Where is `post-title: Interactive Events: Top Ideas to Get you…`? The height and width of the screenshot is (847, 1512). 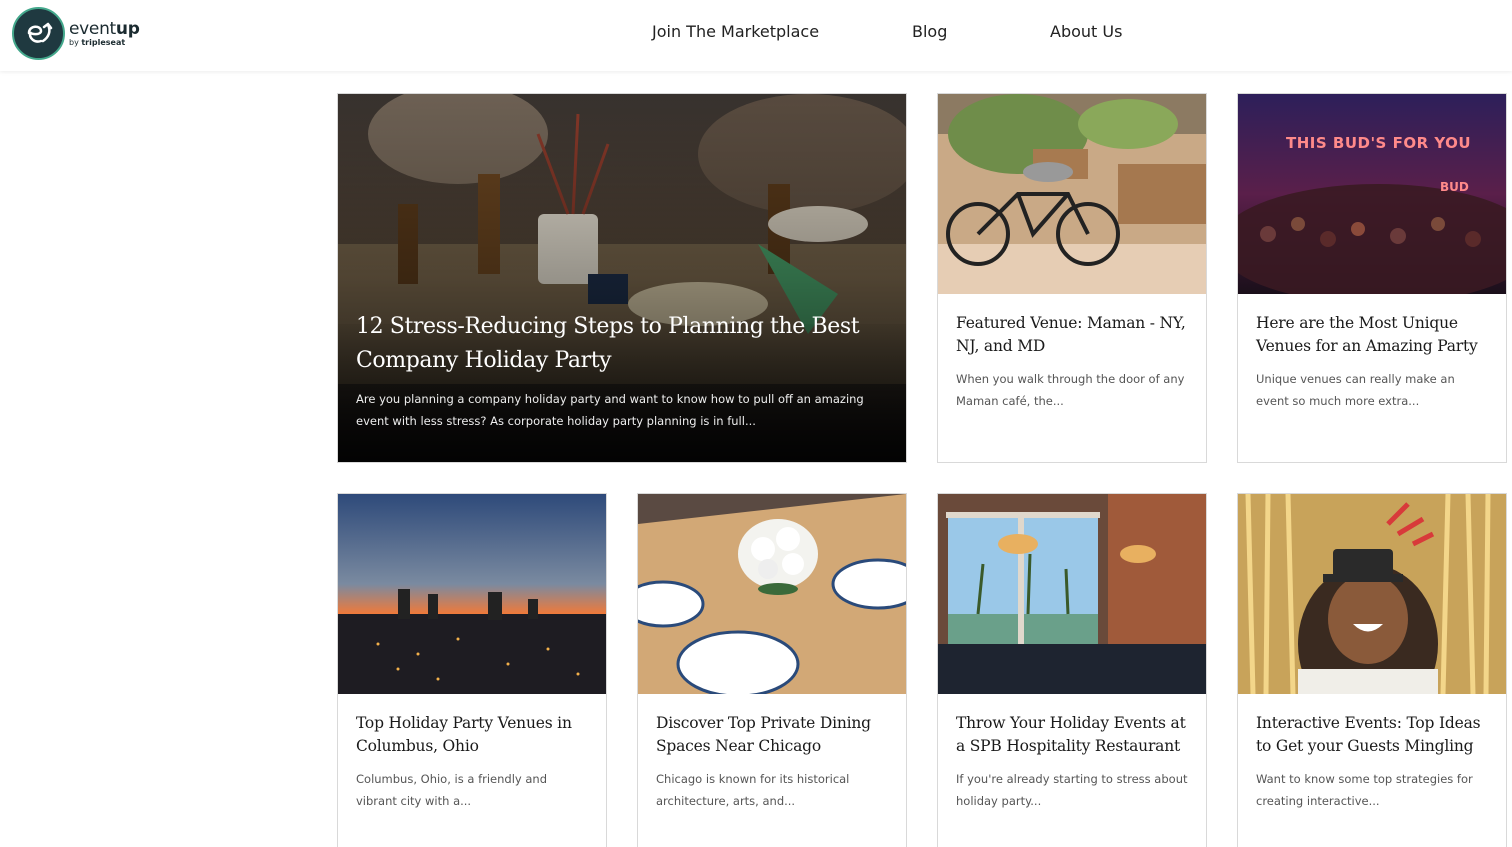 post-title: Interactive Events: Top Ideas to Get you… is located at coordinates (1368, 734).